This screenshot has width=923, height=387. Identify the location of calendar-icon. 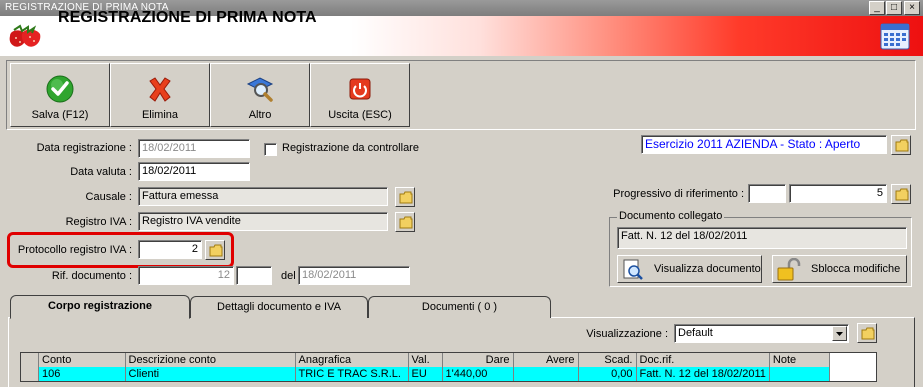
(895, 36).